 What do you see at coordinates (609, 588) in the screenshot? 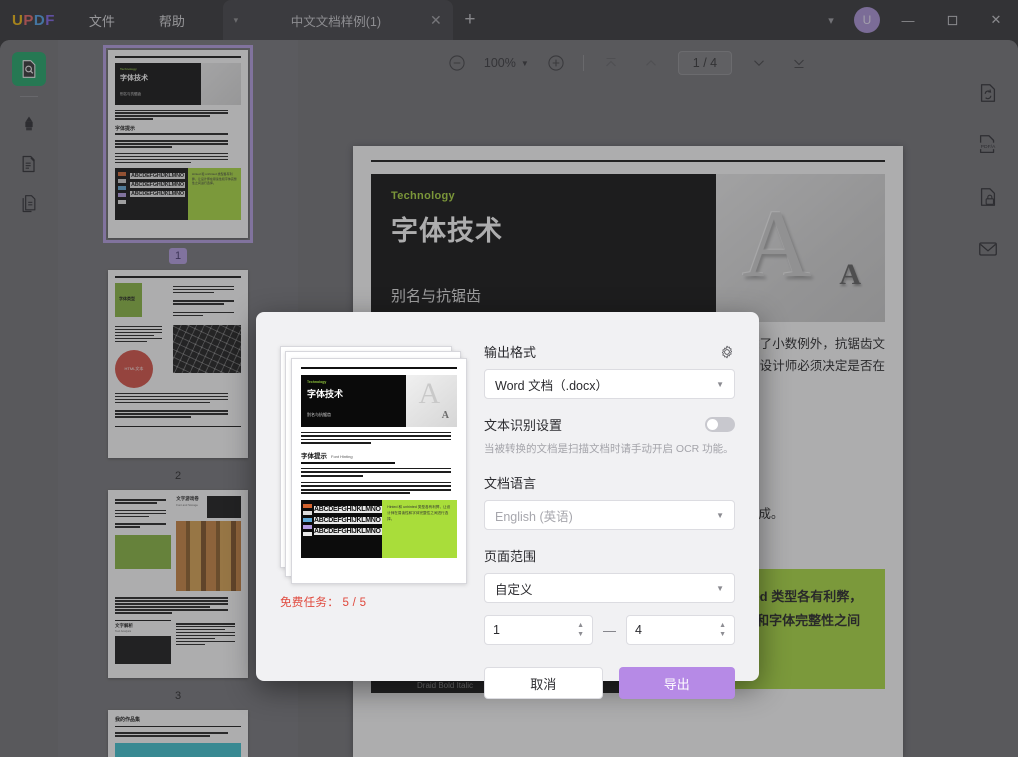
I see `page-range-select: 自定义 ▼` at bounding box center [609, 588].